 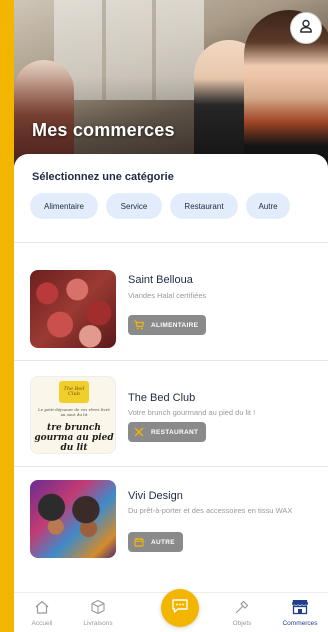 I want to click on category-badge: ALIMENTAIRE, so click(x=167, y=325).